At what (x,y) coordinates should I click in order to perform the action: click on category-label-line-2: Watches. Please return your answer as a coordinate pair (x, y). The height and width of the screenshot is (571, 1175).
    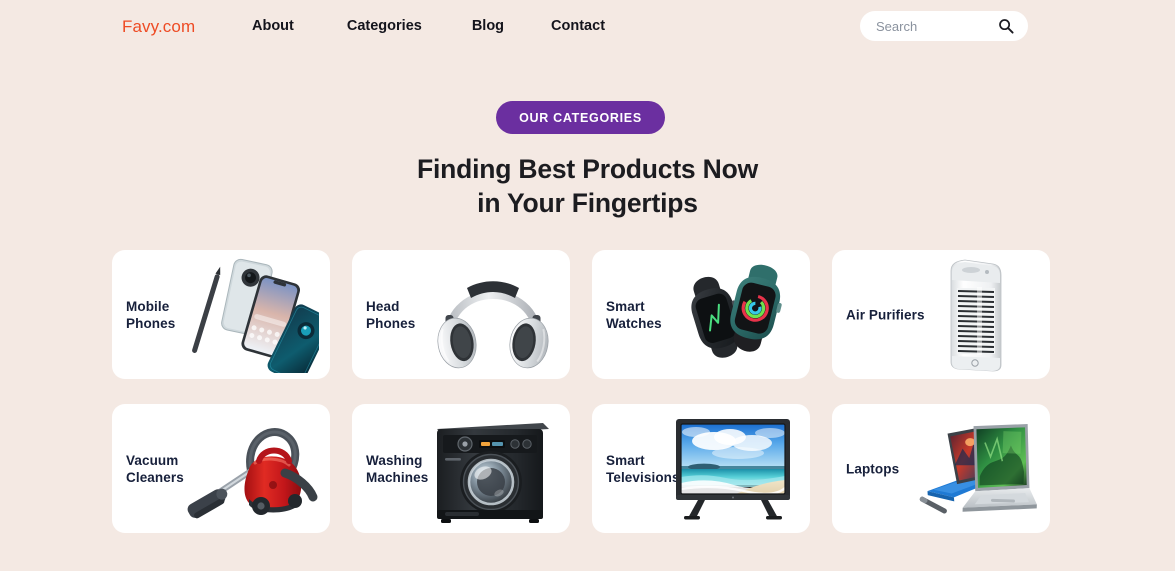
    Looking at the image, I should click on (634, 323).